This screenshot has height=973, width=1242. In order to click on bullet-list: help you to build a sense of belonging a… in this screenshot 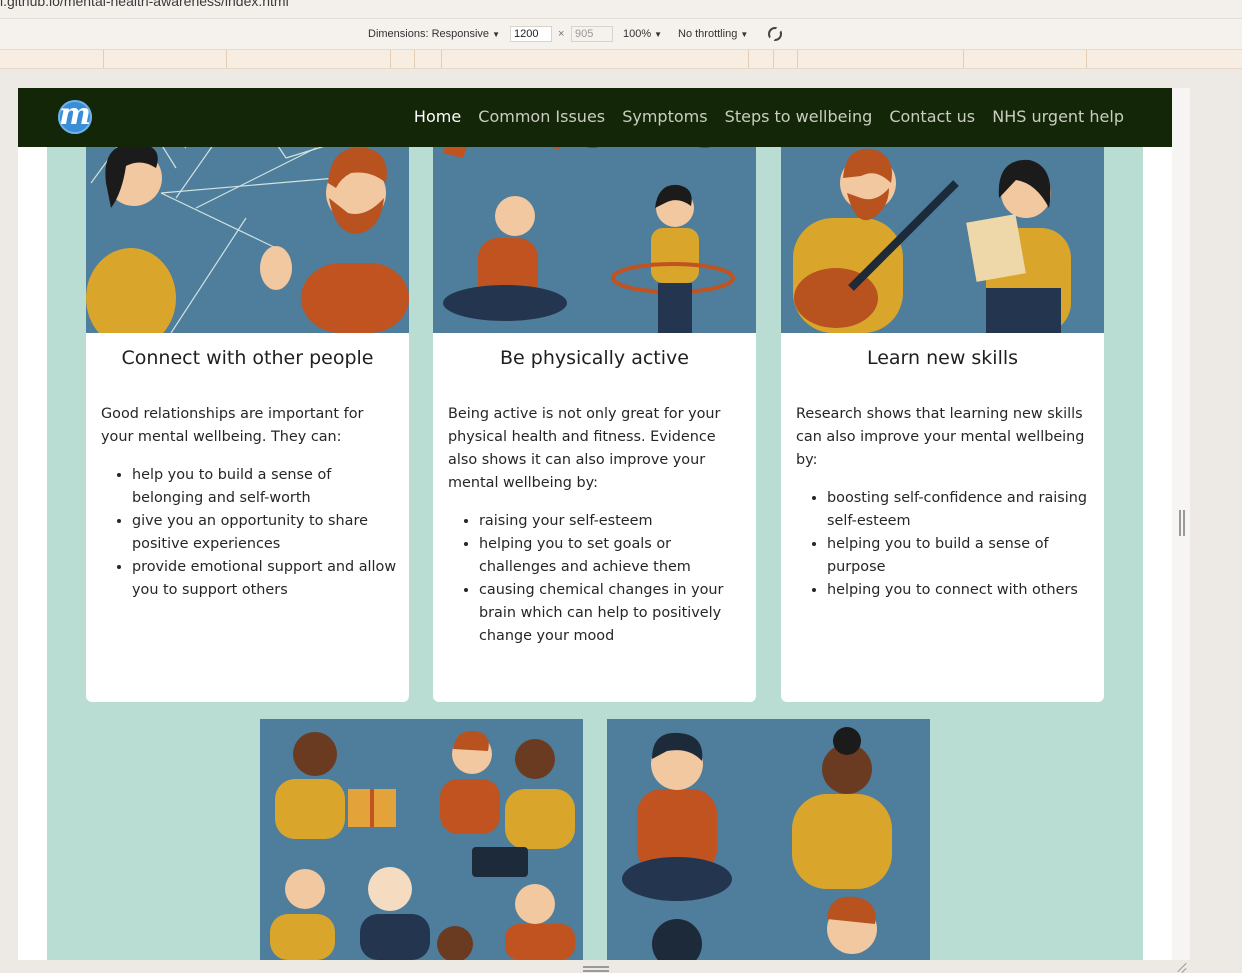, I will do `click(249, 533)`.